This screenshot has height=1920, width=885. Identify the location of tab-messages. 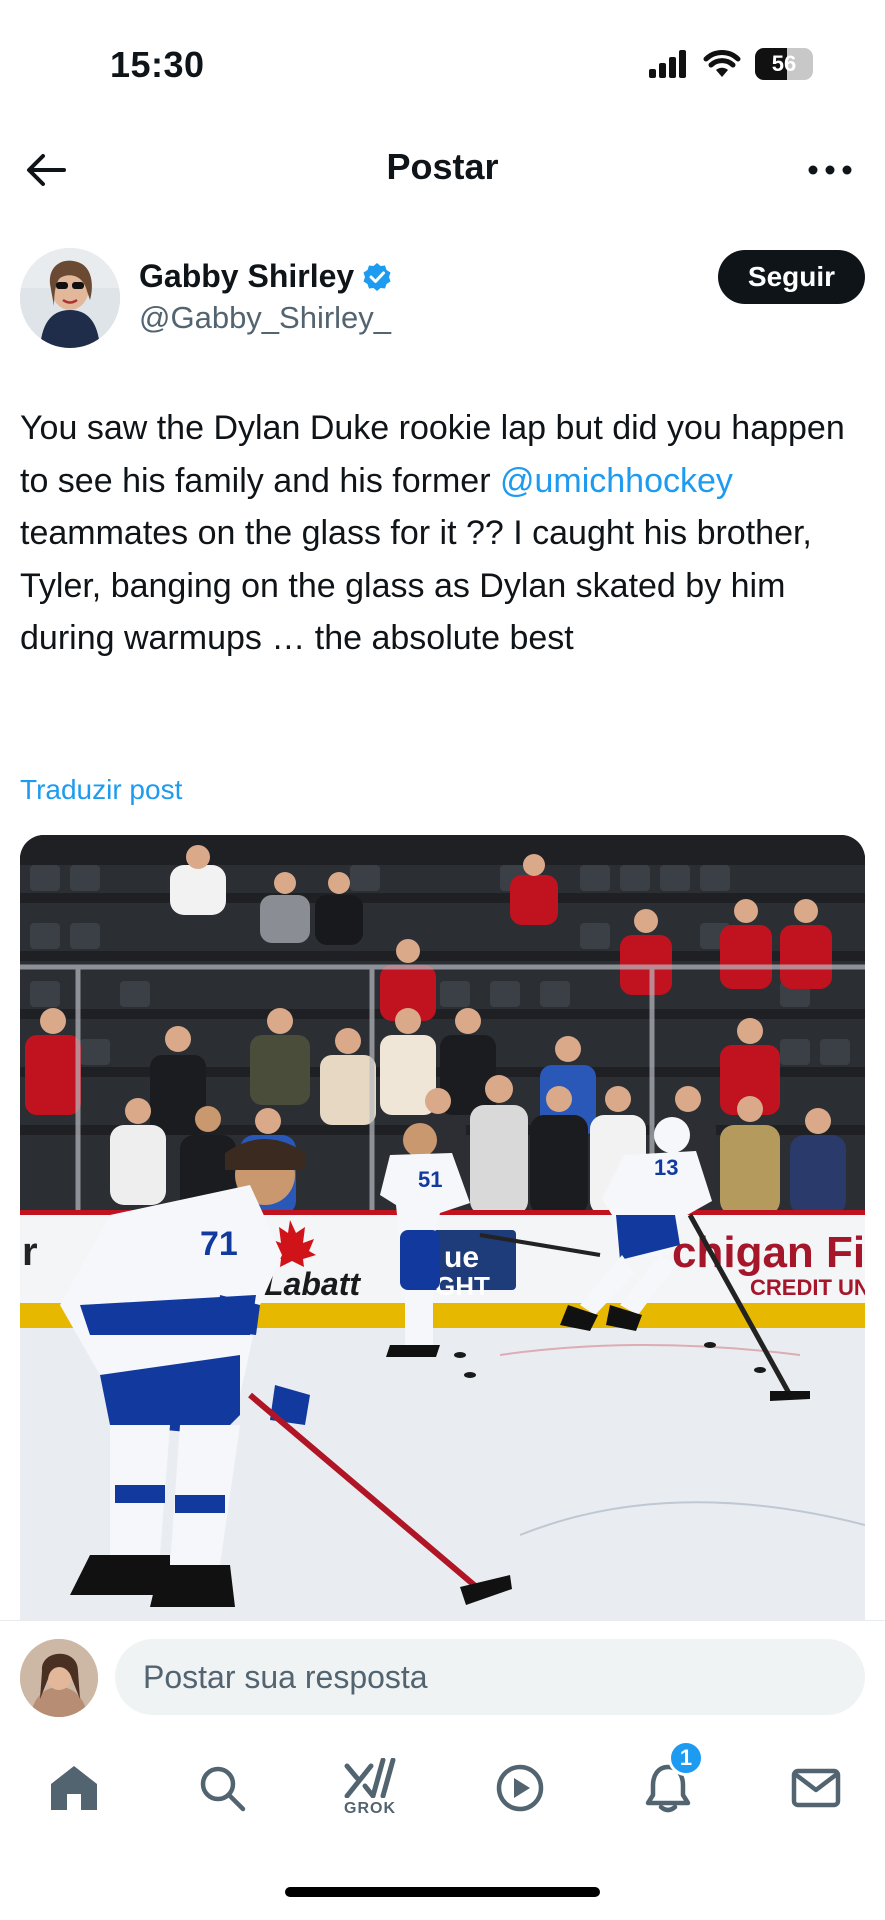
(816, 1788).